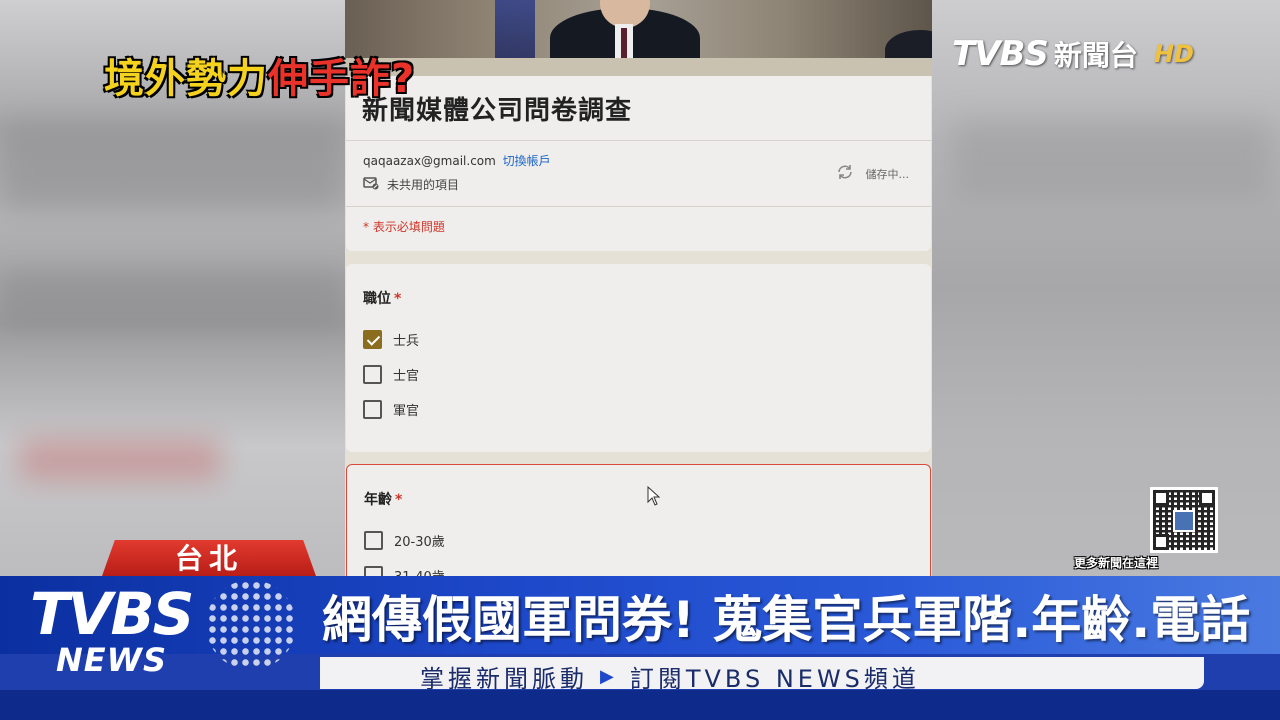 This screenshot has height=720, width=1280. What do you see at coordinates (372, 339) in the screenshot?
I see `checkbox-checked` at bounding box center [372, 339].